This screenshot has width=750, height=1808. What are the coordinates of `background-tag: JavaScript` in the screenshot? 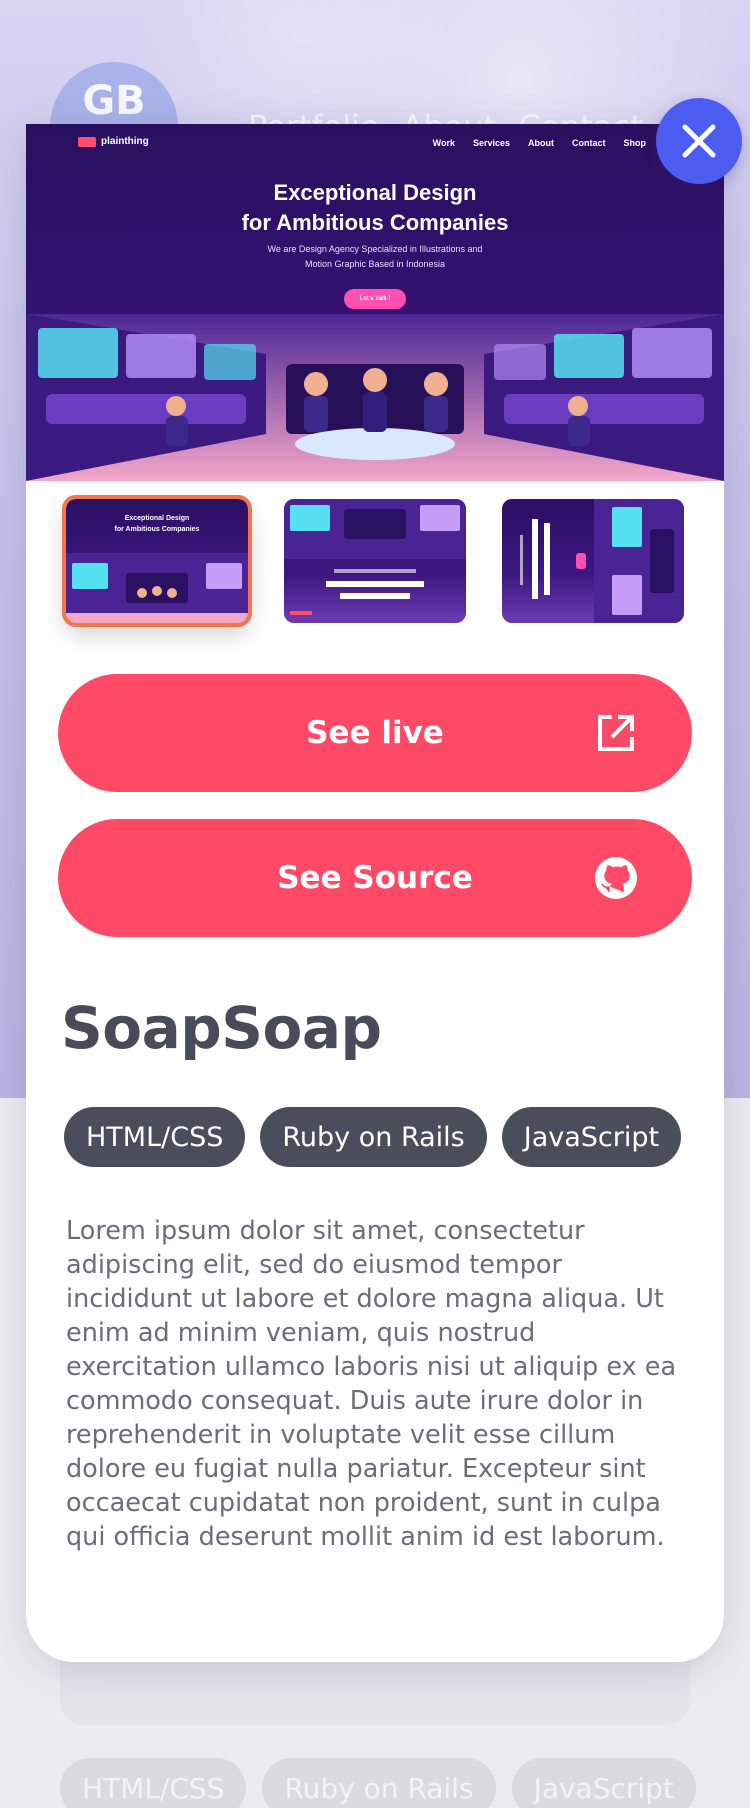 It's located at (603, 1783).